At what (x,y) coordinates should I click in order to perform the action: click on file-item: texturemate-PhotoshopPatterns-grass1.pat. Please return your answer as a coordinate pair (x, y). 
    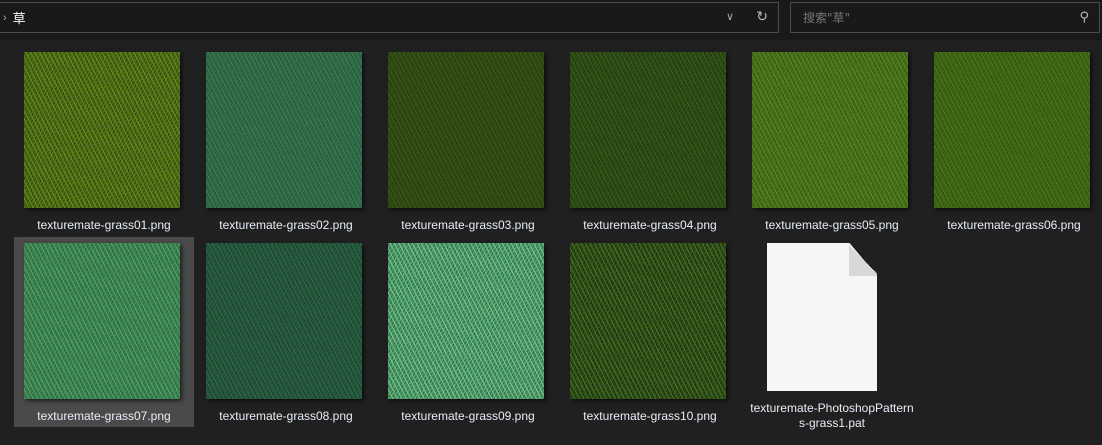
    Looking at the image, I should click on (832, 333).